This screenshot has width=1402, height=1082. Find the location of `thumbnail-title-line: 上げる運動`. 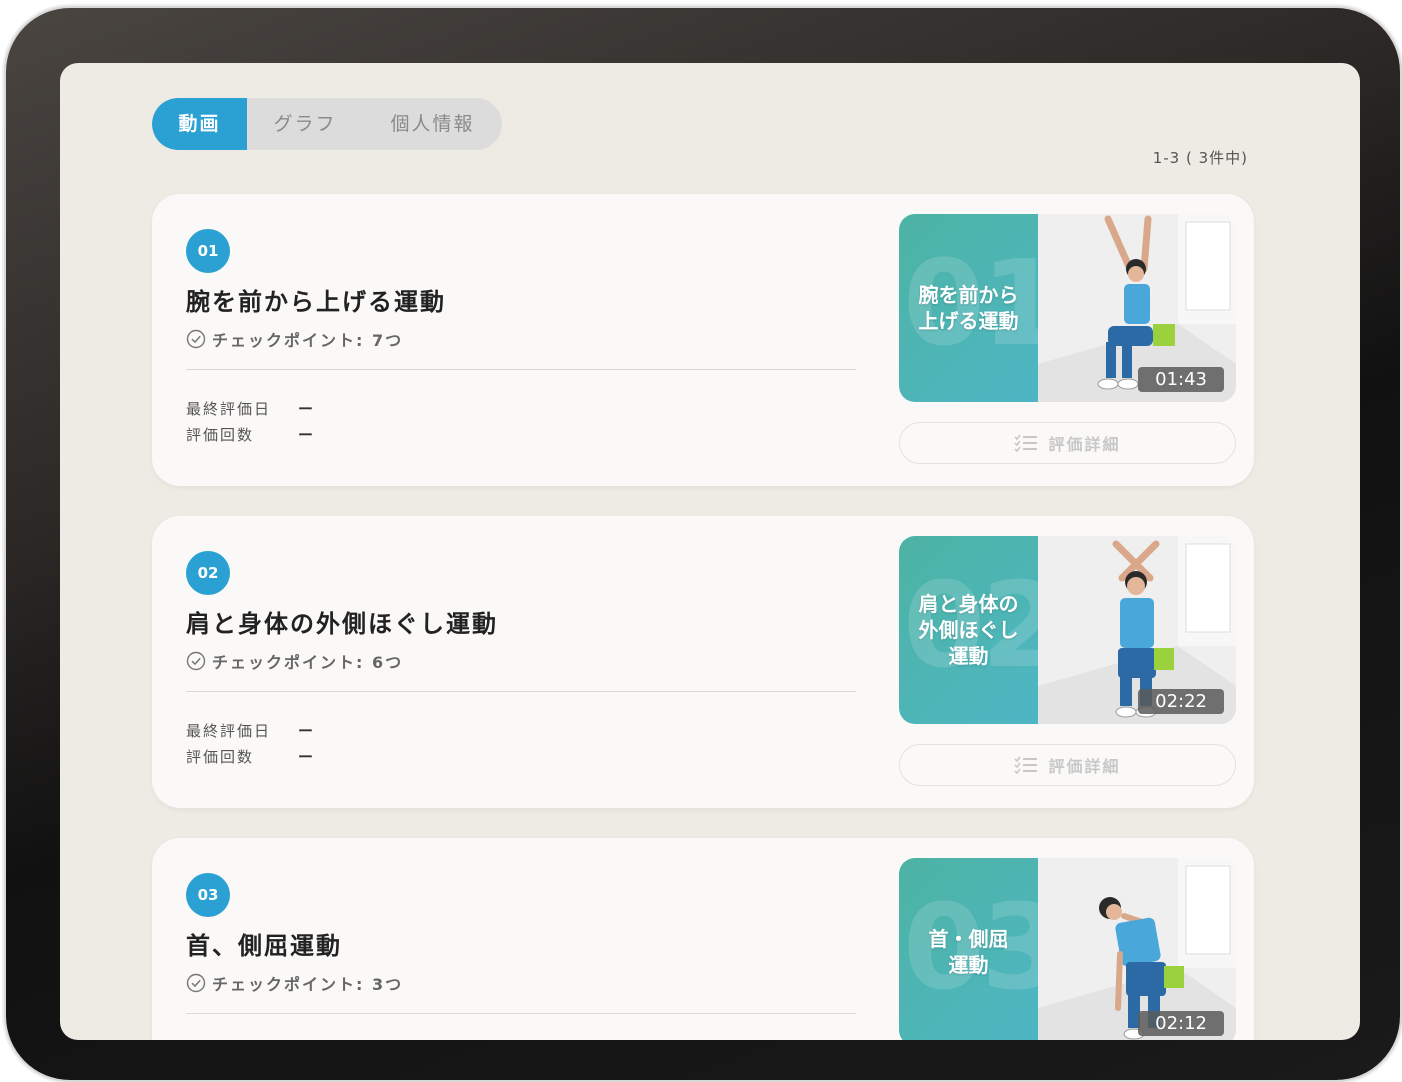

thumbnail-title-line: 上げる運動 is located at coordinates (968, 321).